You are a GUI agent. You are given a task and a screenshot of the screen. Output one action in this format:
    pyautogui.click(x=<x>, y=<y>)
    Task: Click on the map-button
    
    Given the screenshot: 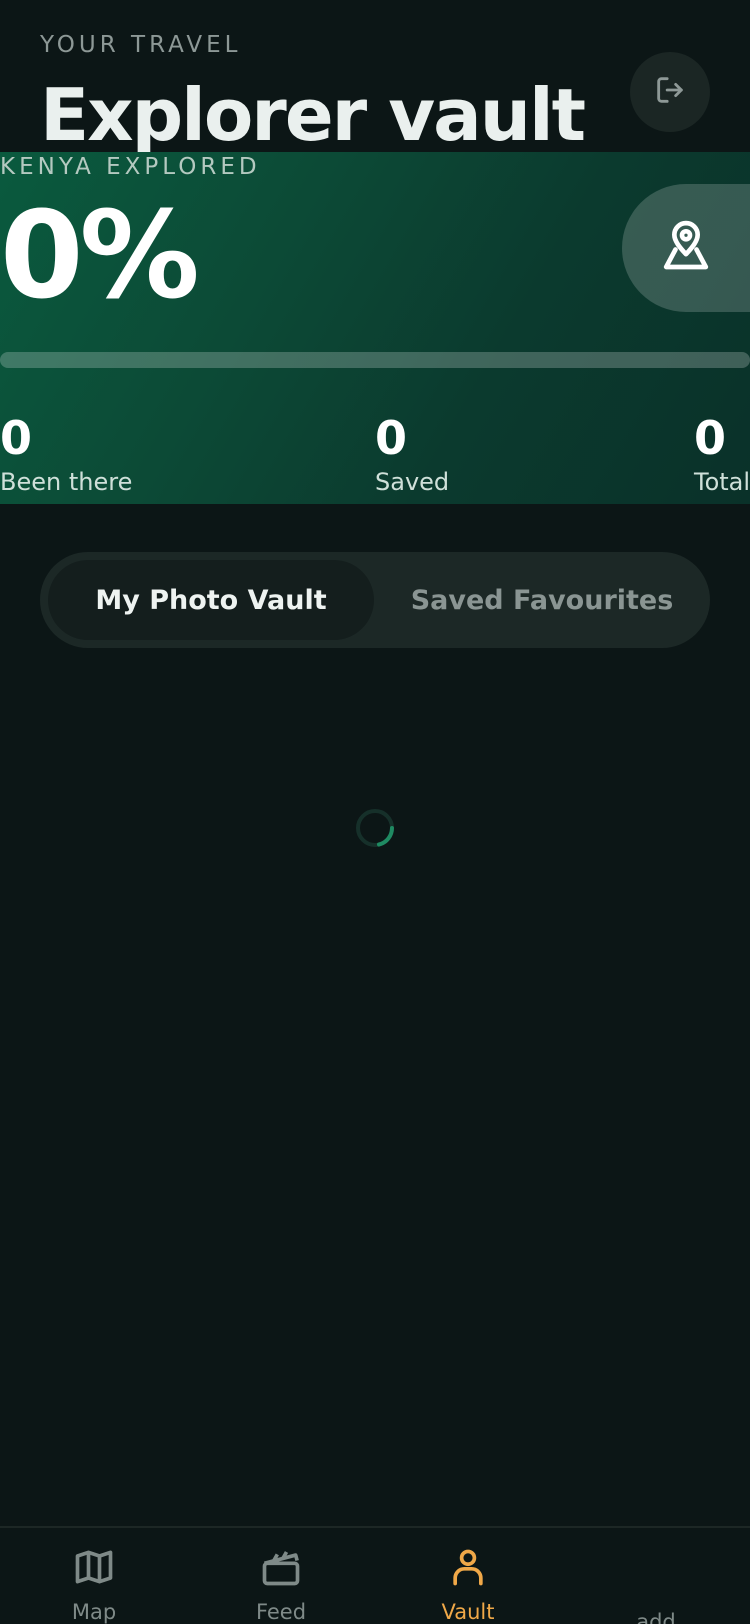 What is the action you would take?
    pyautogui.click(x=686, y=248)
    